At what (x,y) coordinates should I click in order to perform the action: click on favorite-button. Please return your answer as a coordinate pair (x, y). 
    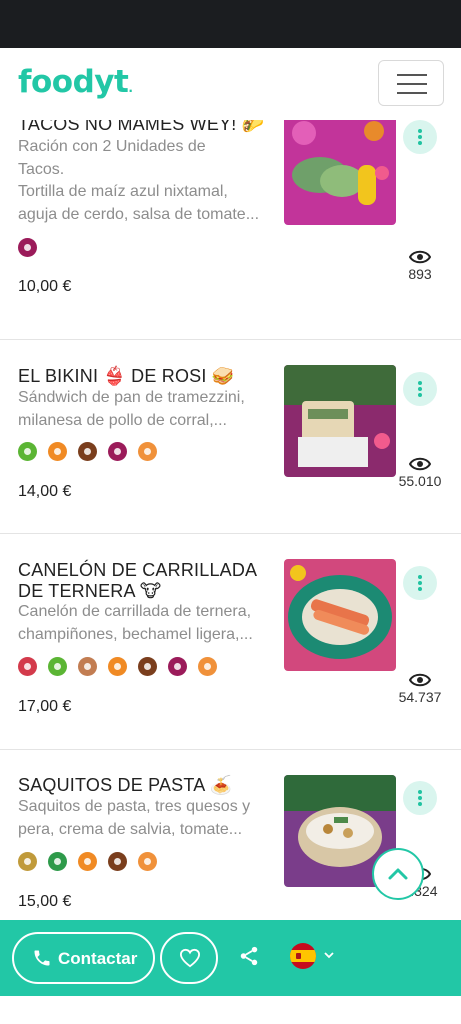
    Looking at the image, I should click on (189, 958).